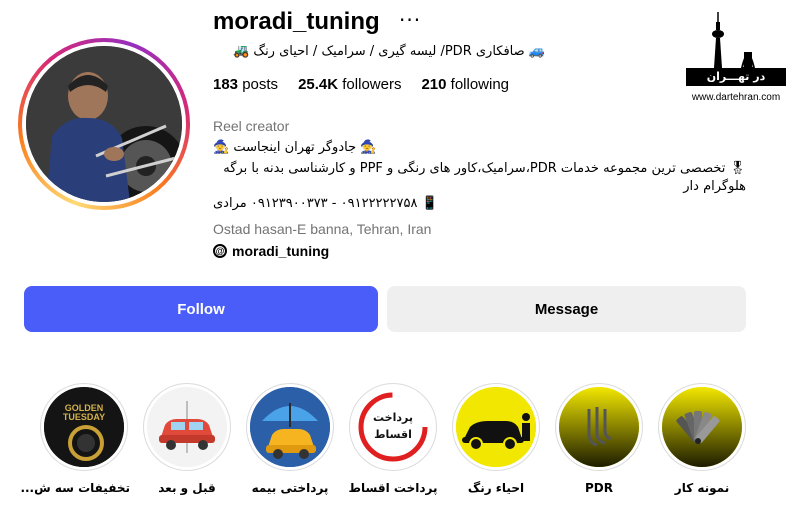 Image resolution: width=800 pixels, height=517 pixels. I want to click on threads-handle: moradi_tuning, so click(281, 251).